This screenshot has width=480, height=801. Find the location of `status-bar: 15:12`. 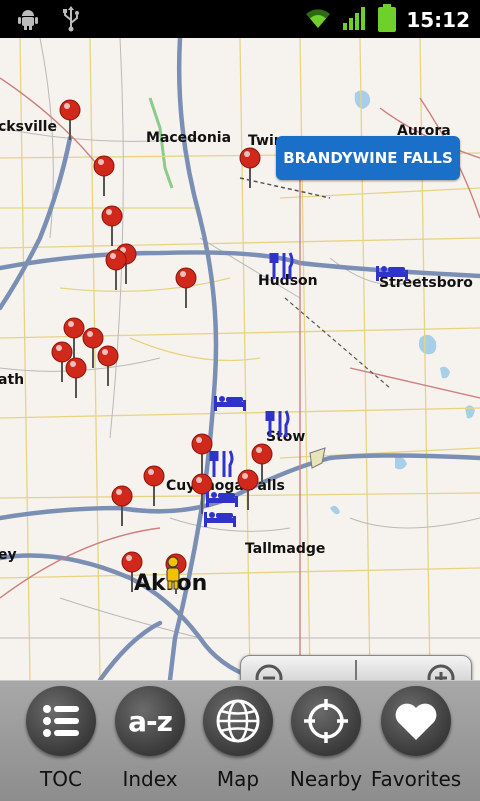

status-bar: 15:12 is located at coordinates (240, 19).